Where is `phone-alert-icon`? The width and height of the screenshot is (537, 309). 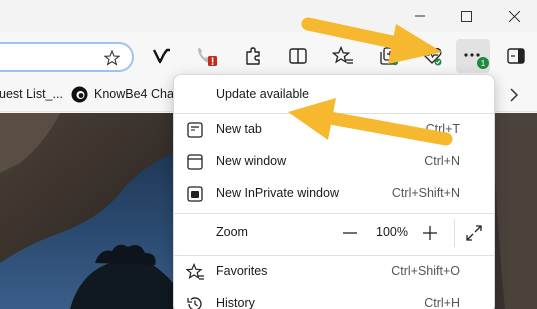 phone-alert-icon is located at coordinates (207, 57).